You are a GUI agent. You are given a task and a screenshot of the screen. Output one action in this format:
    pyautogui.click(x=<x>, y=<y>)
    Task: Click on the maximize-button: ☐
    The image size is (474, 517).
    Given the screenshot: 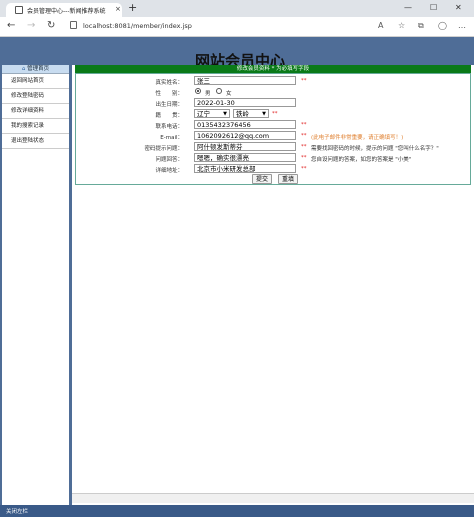 What is the action you would take?
    pyautogui.click(x=433, y=7)
    